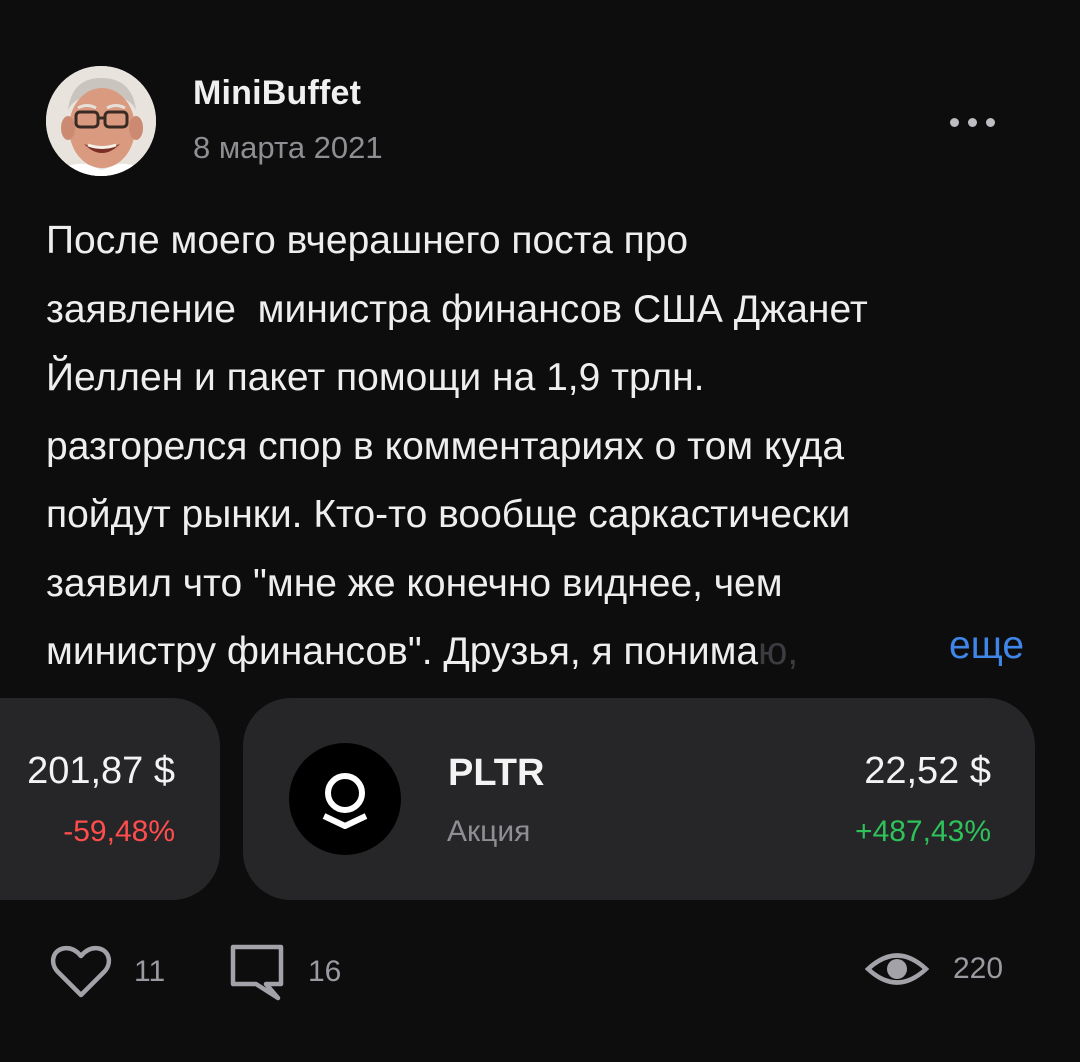 The height and width of the screenshot is (1062, 1080). What do you see at coordinates (934, 969) in the screenshot?
I see `views-indicator: 220` at bounding box center [934, 969].